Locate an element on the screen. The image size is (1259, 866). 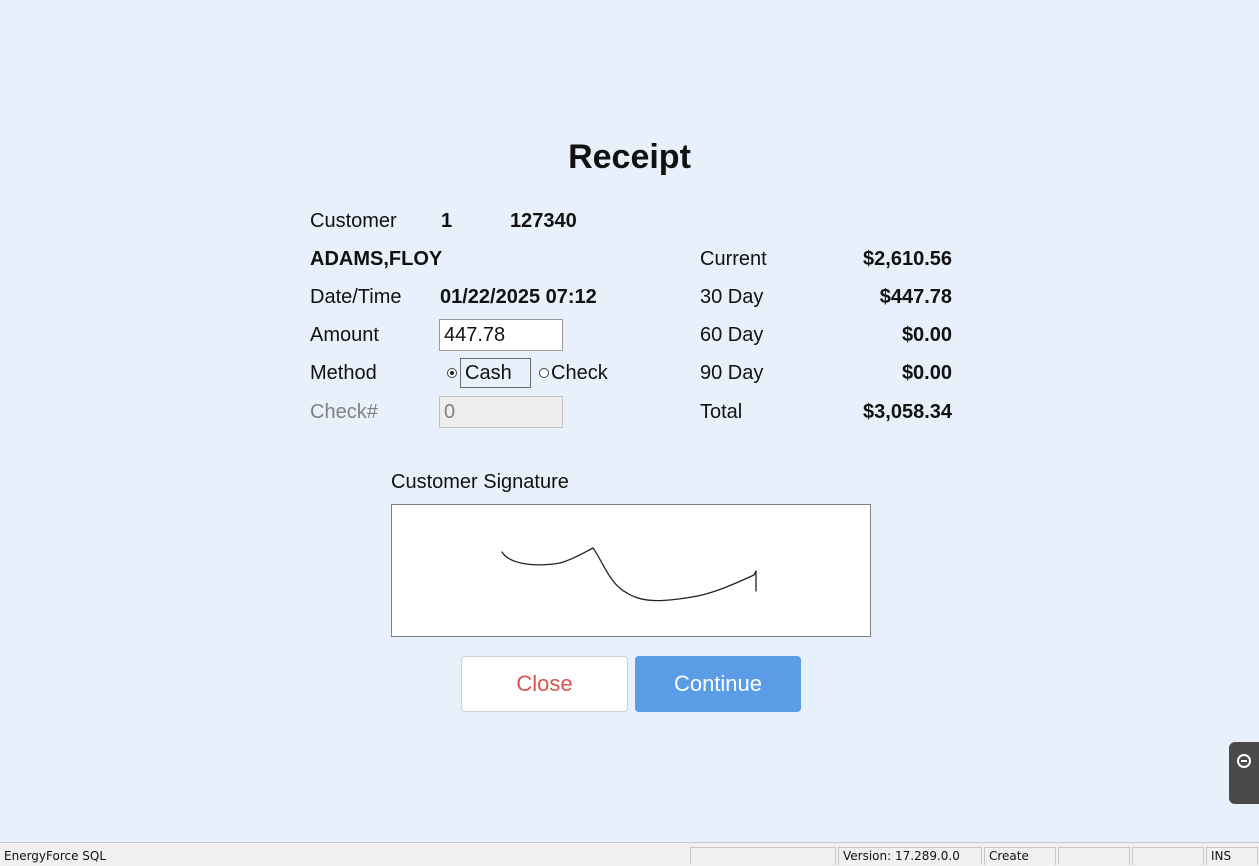
datetime-value: 01/22/2025 07:12 is located at coordinates (518, 297).